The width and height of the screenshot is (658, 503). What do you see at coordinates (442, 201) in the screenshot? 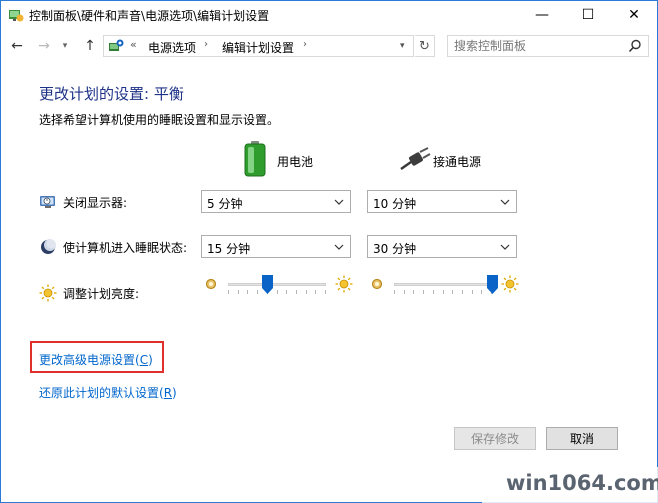
I see `display-off-plugged-select: 10 分钟` at bounding box center [442, 201].